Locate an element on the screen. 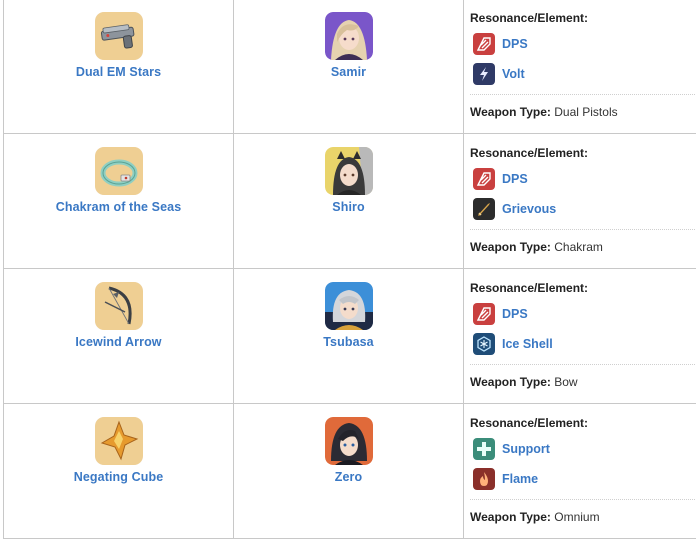  grievous-icon is located at coordinates (484, 209).